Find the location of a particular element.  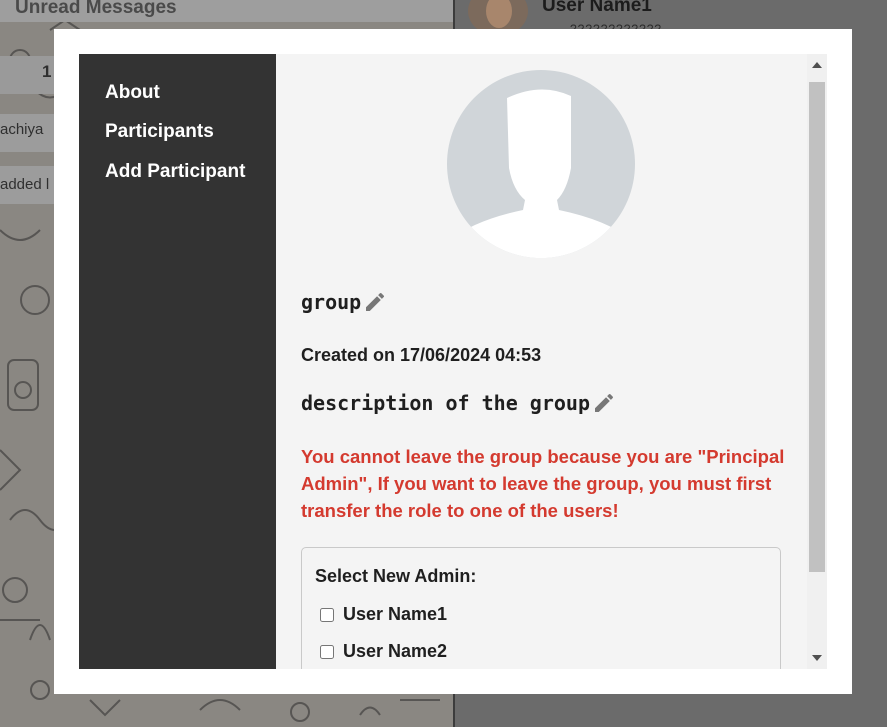

scroll-down-button is located at coordinates (817, 658).